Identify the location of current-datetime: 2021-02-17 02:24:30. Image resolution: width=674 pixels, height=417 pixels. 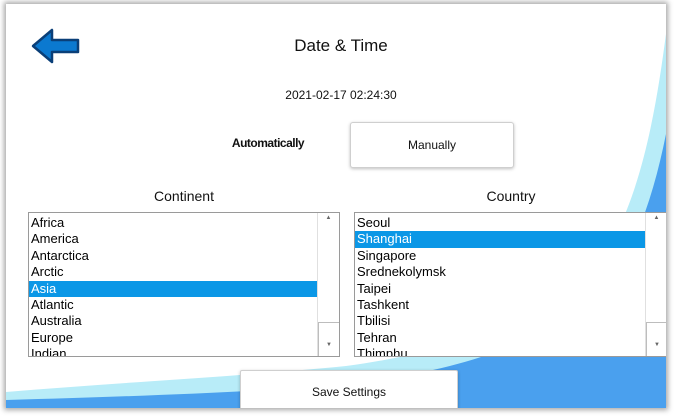
(341, 95).